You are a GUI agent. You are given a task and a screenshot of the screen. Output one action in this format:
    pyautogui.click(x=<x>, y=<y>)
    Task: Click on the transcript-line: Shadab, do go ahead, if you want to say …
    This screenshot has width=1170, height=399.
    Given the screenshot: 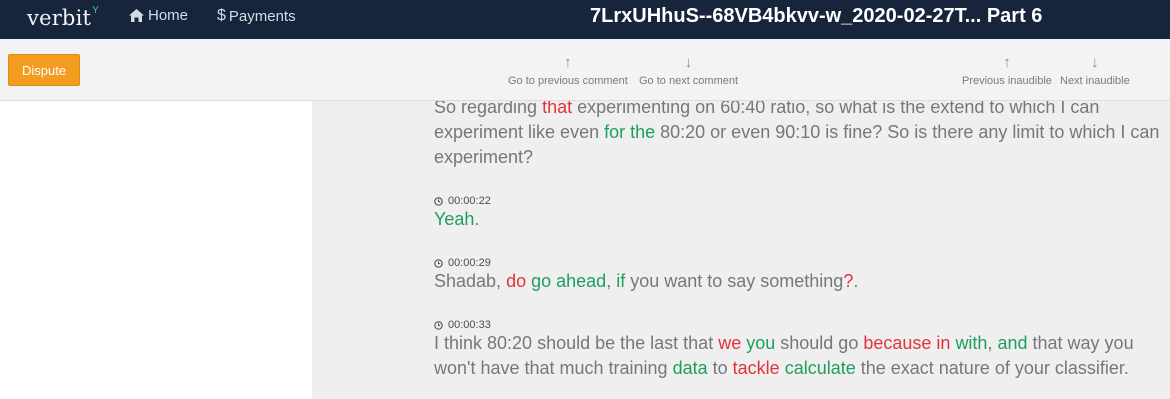 What is the action you would take?
    pyautogui.click(x=646, y=281)
    